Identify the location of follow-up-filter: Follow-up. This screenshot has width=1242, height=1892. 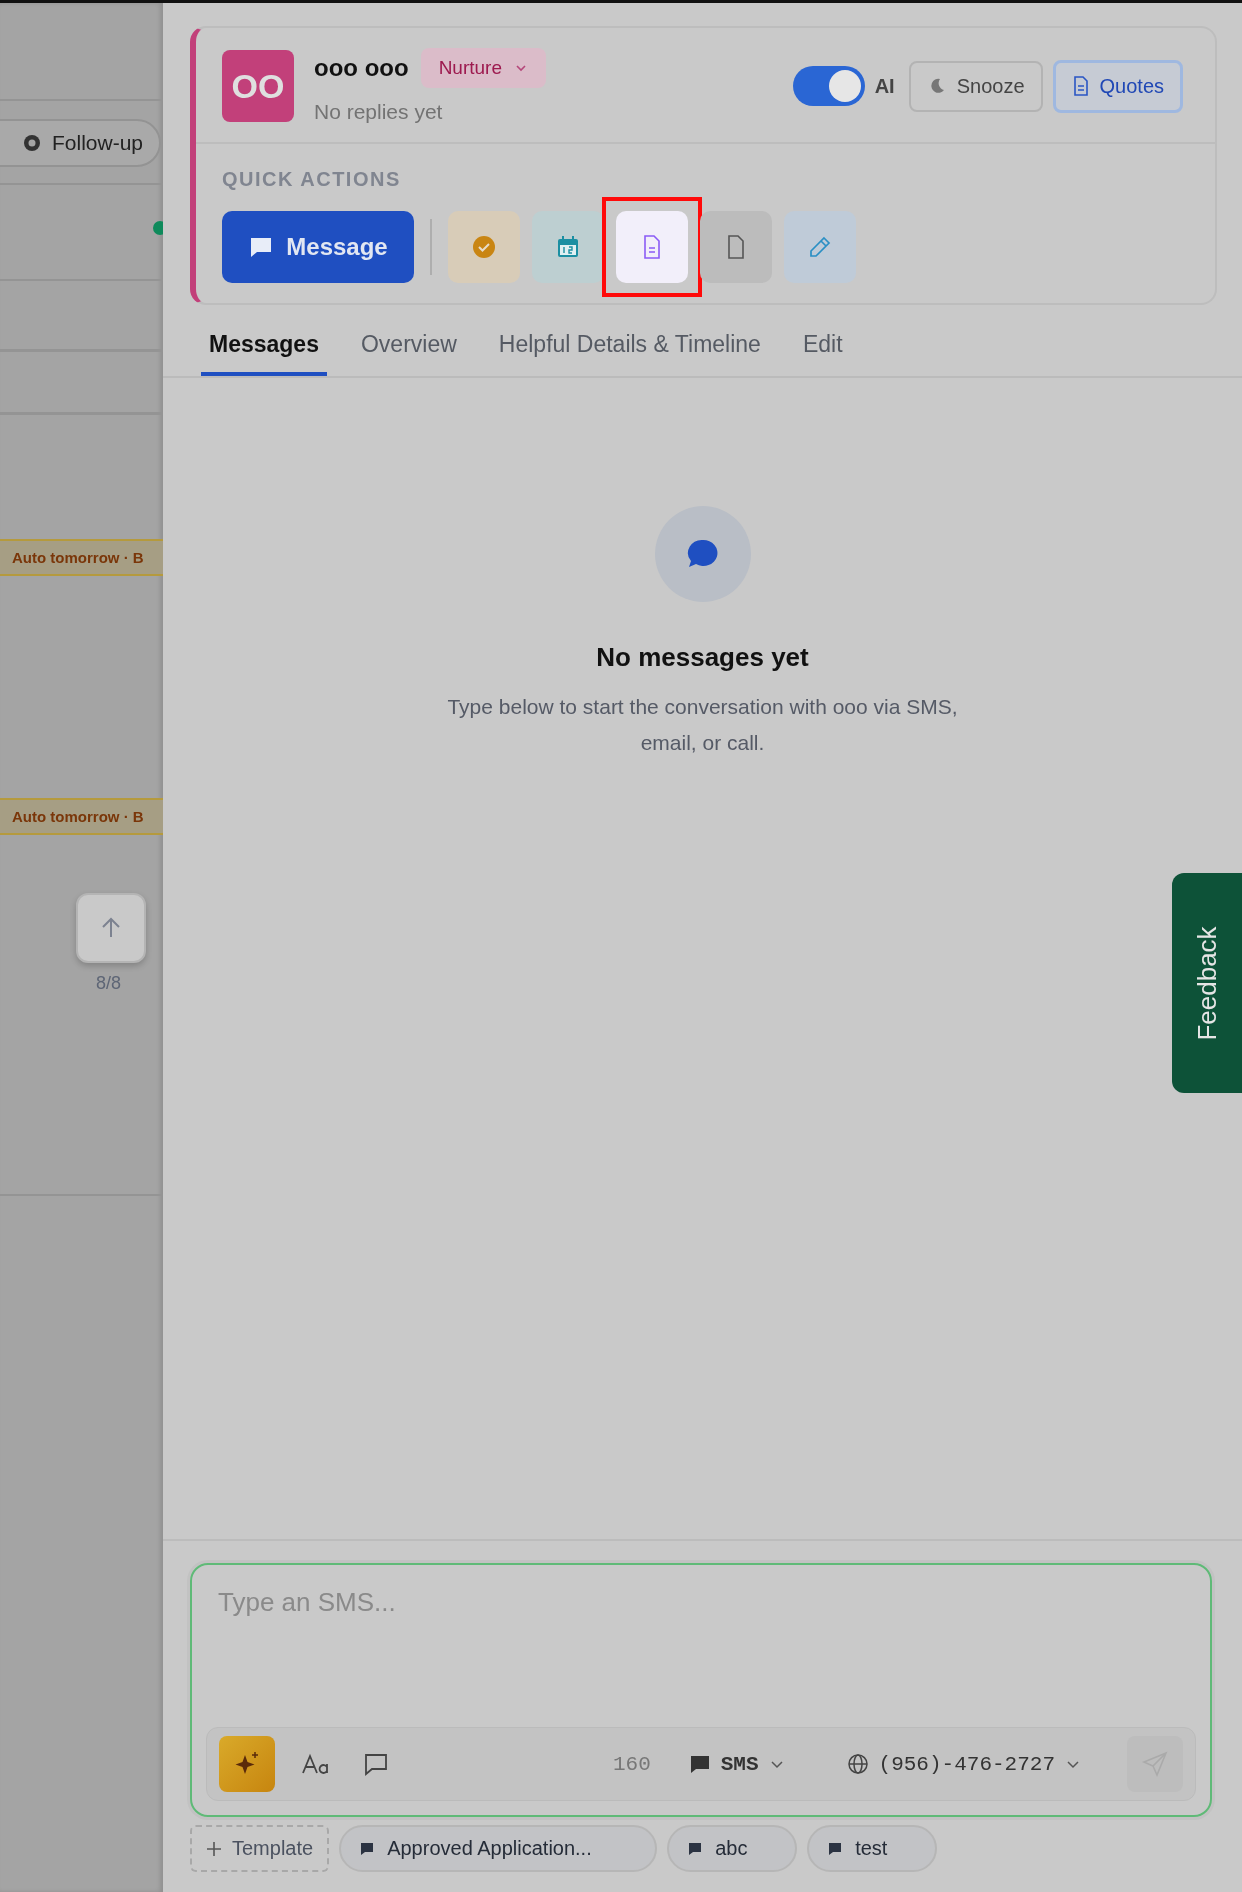
(81, 143).